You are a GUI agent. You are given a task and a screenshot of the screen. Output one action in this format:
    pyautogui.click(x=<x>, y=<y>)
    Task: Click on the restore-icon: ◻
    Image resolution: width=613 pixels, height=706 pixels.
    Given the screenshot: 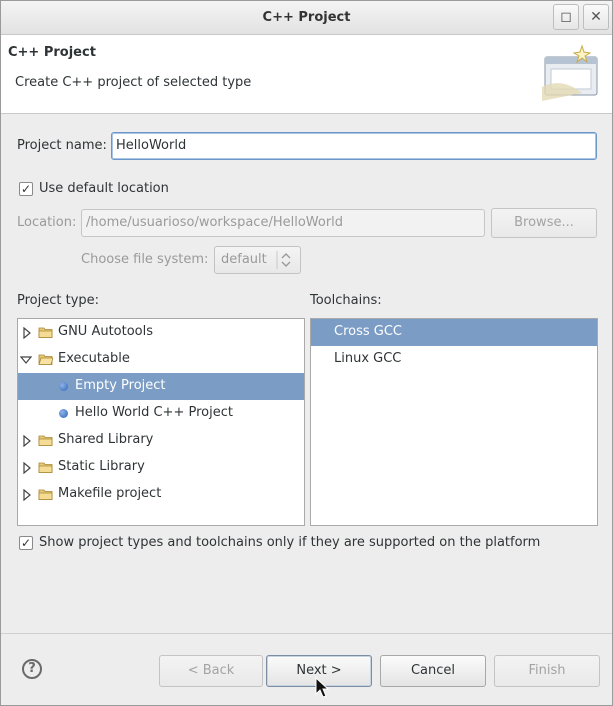 What is the action you would take?
    pyautogui.click(x=566, y=17)
    